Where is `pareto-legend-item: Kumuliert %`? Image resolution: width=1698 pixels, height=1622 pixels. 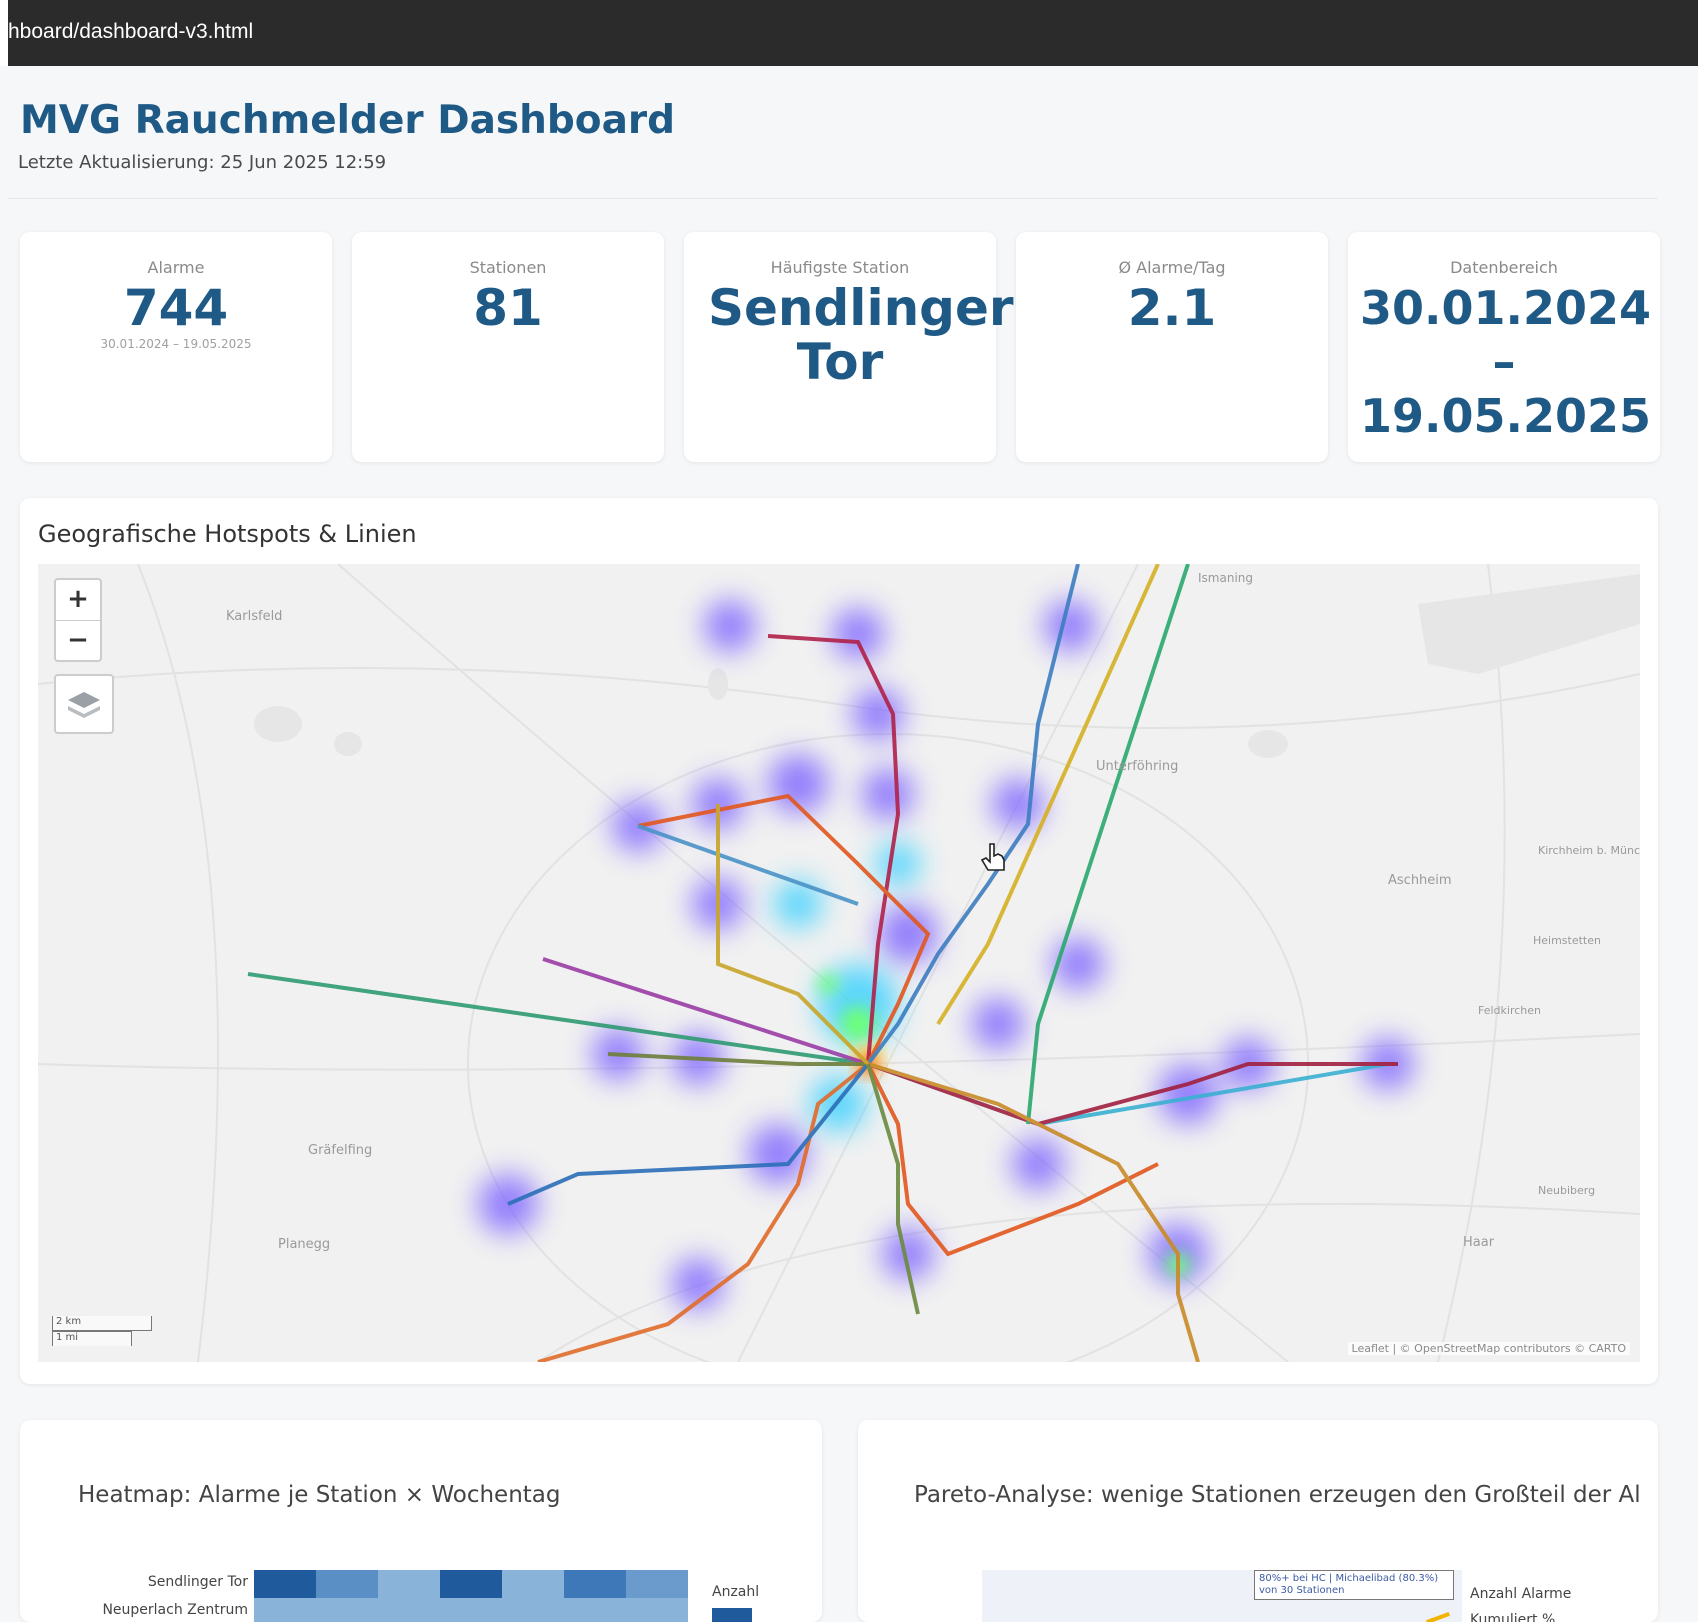
pareto-legend-item: Kumuliert % is located at coordinates (1513, 1617).